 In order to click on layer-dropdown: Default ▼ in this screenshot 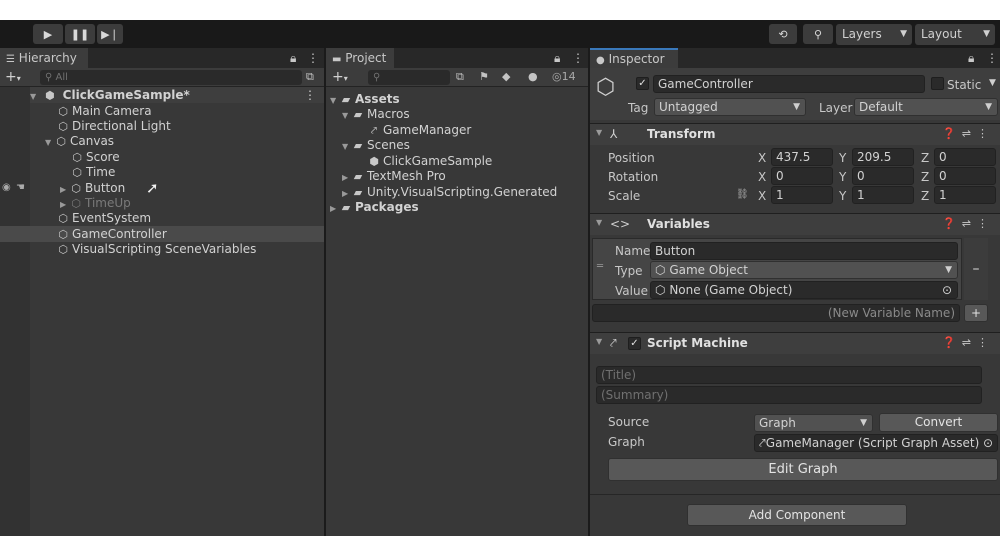, I will do `click(926, 107)`.